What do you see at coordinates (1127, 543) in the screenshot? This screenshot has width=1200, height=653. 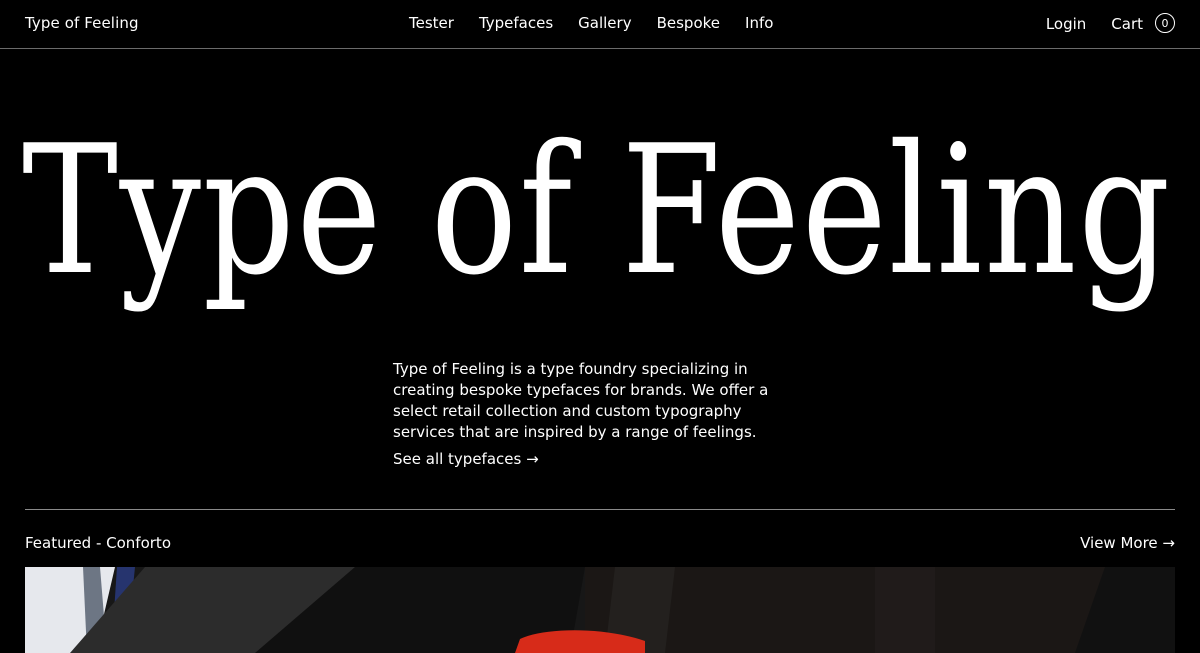 I see `view-more-link: View More →` at bounding box center [1127, 543].